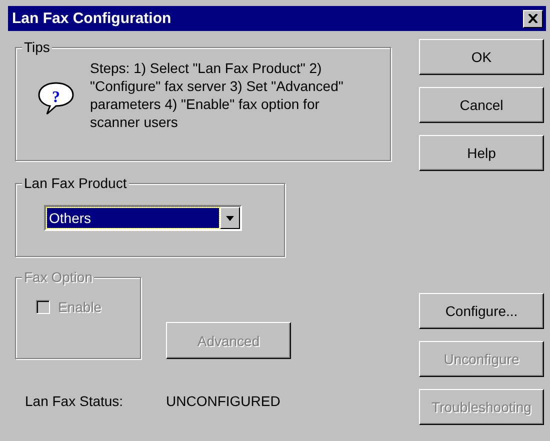 Image resolution: width=550 pixels, height=441 pixels. Describe the element at coordinates (481, 153) in the screenshot. I see `dialog-button: Help` at that location.